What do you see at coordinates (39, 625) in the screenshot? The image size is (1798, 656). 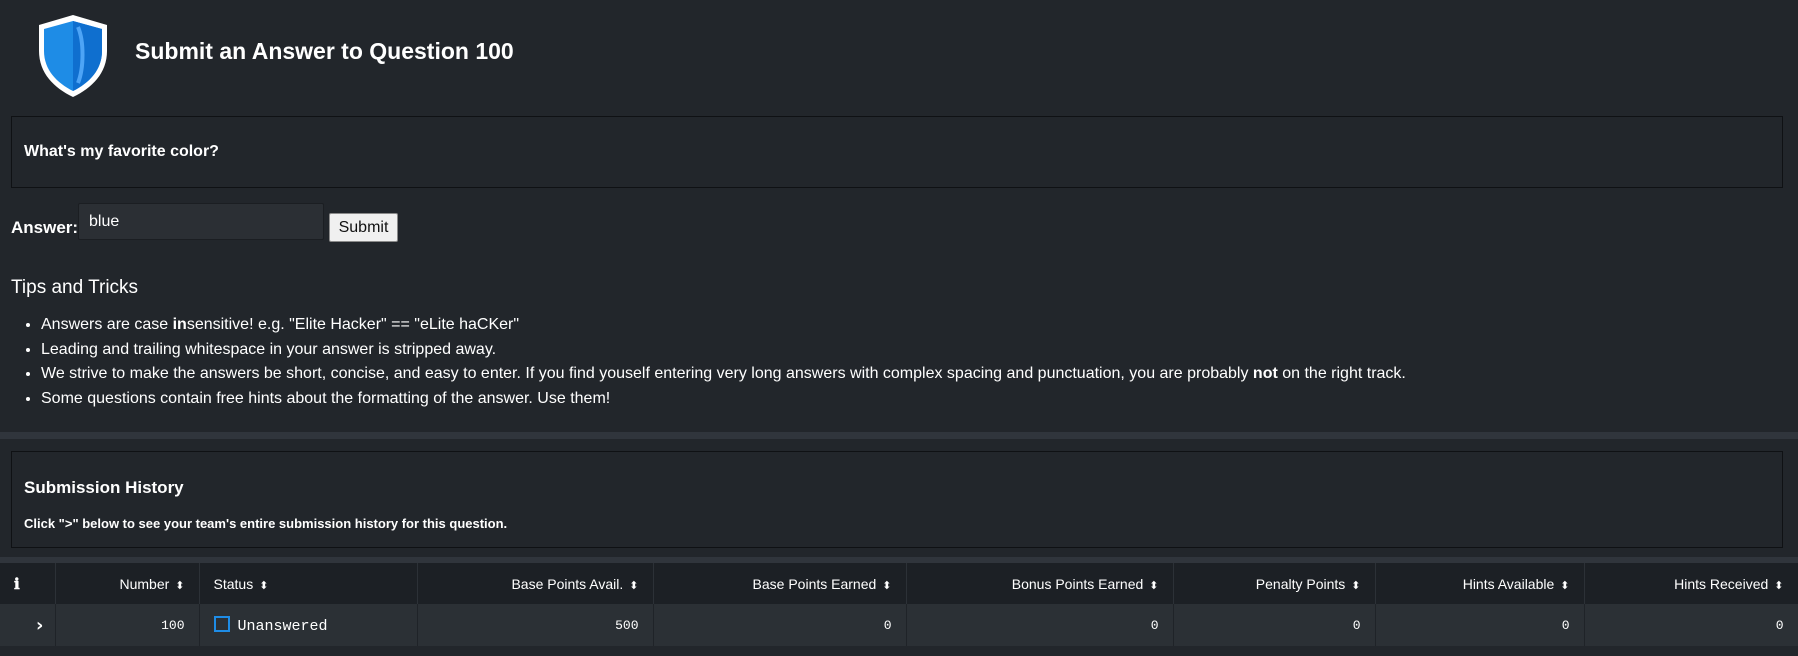 I see `chevron-right-icon: ›` at bounding box center [39, 625].